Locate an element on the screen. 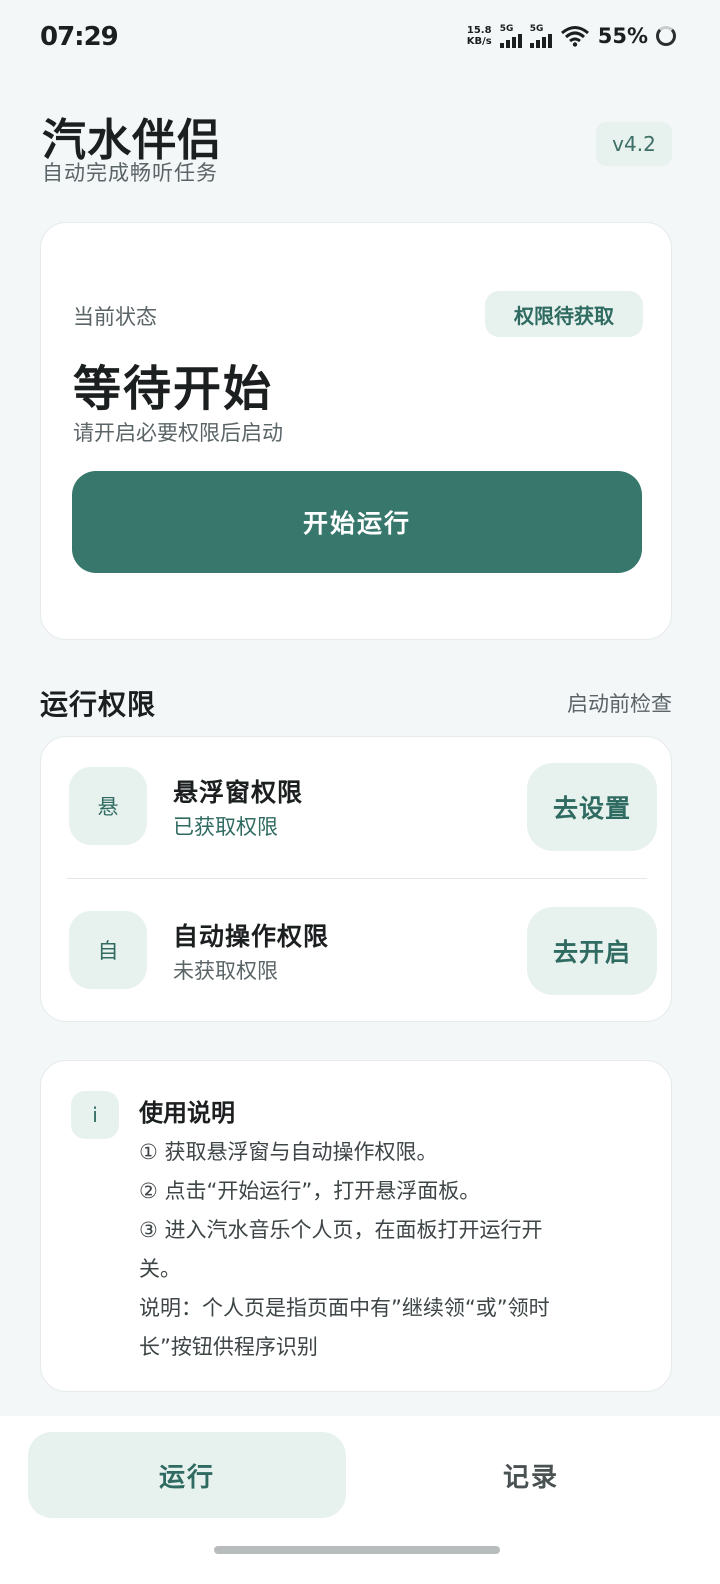 The width and height of the screenshot is (720, 1584). status-bar: 07:29 15.8 KB/s 5G 5G 55% is located at coordinates (360, 40).